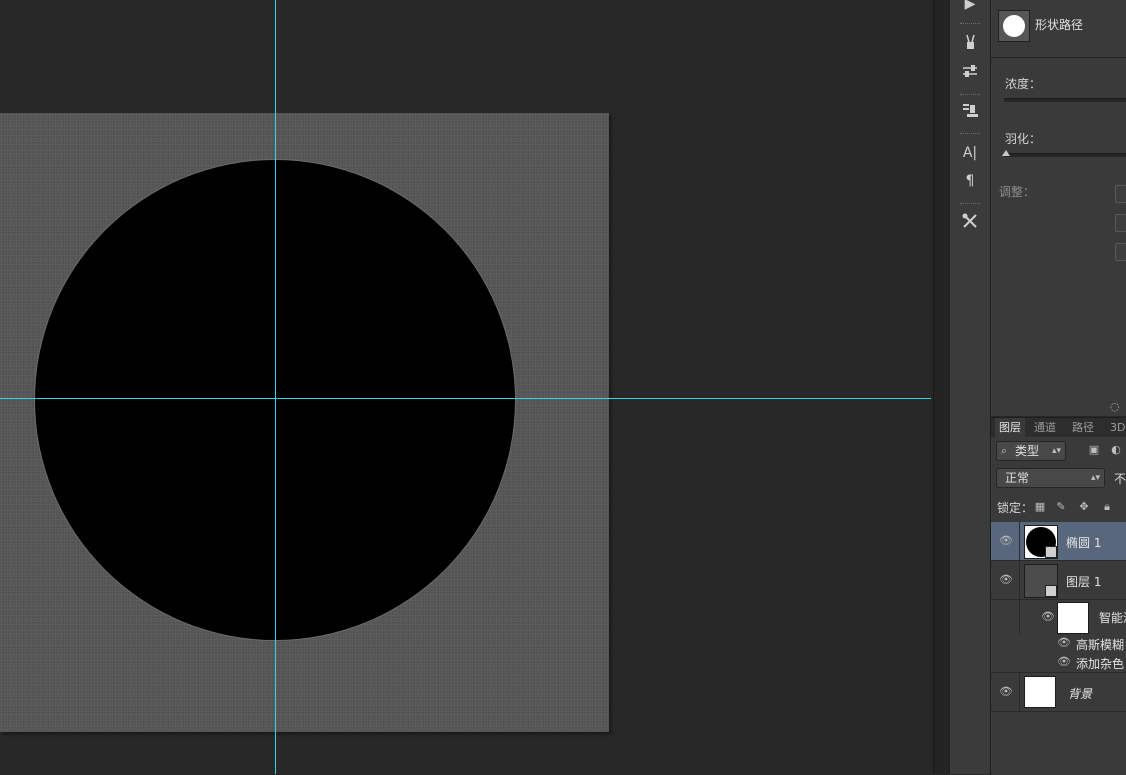 Image resolution: width=1126 pixels, height=775 pixels. I want to click on tool-presets-icon, so click(970, 72).